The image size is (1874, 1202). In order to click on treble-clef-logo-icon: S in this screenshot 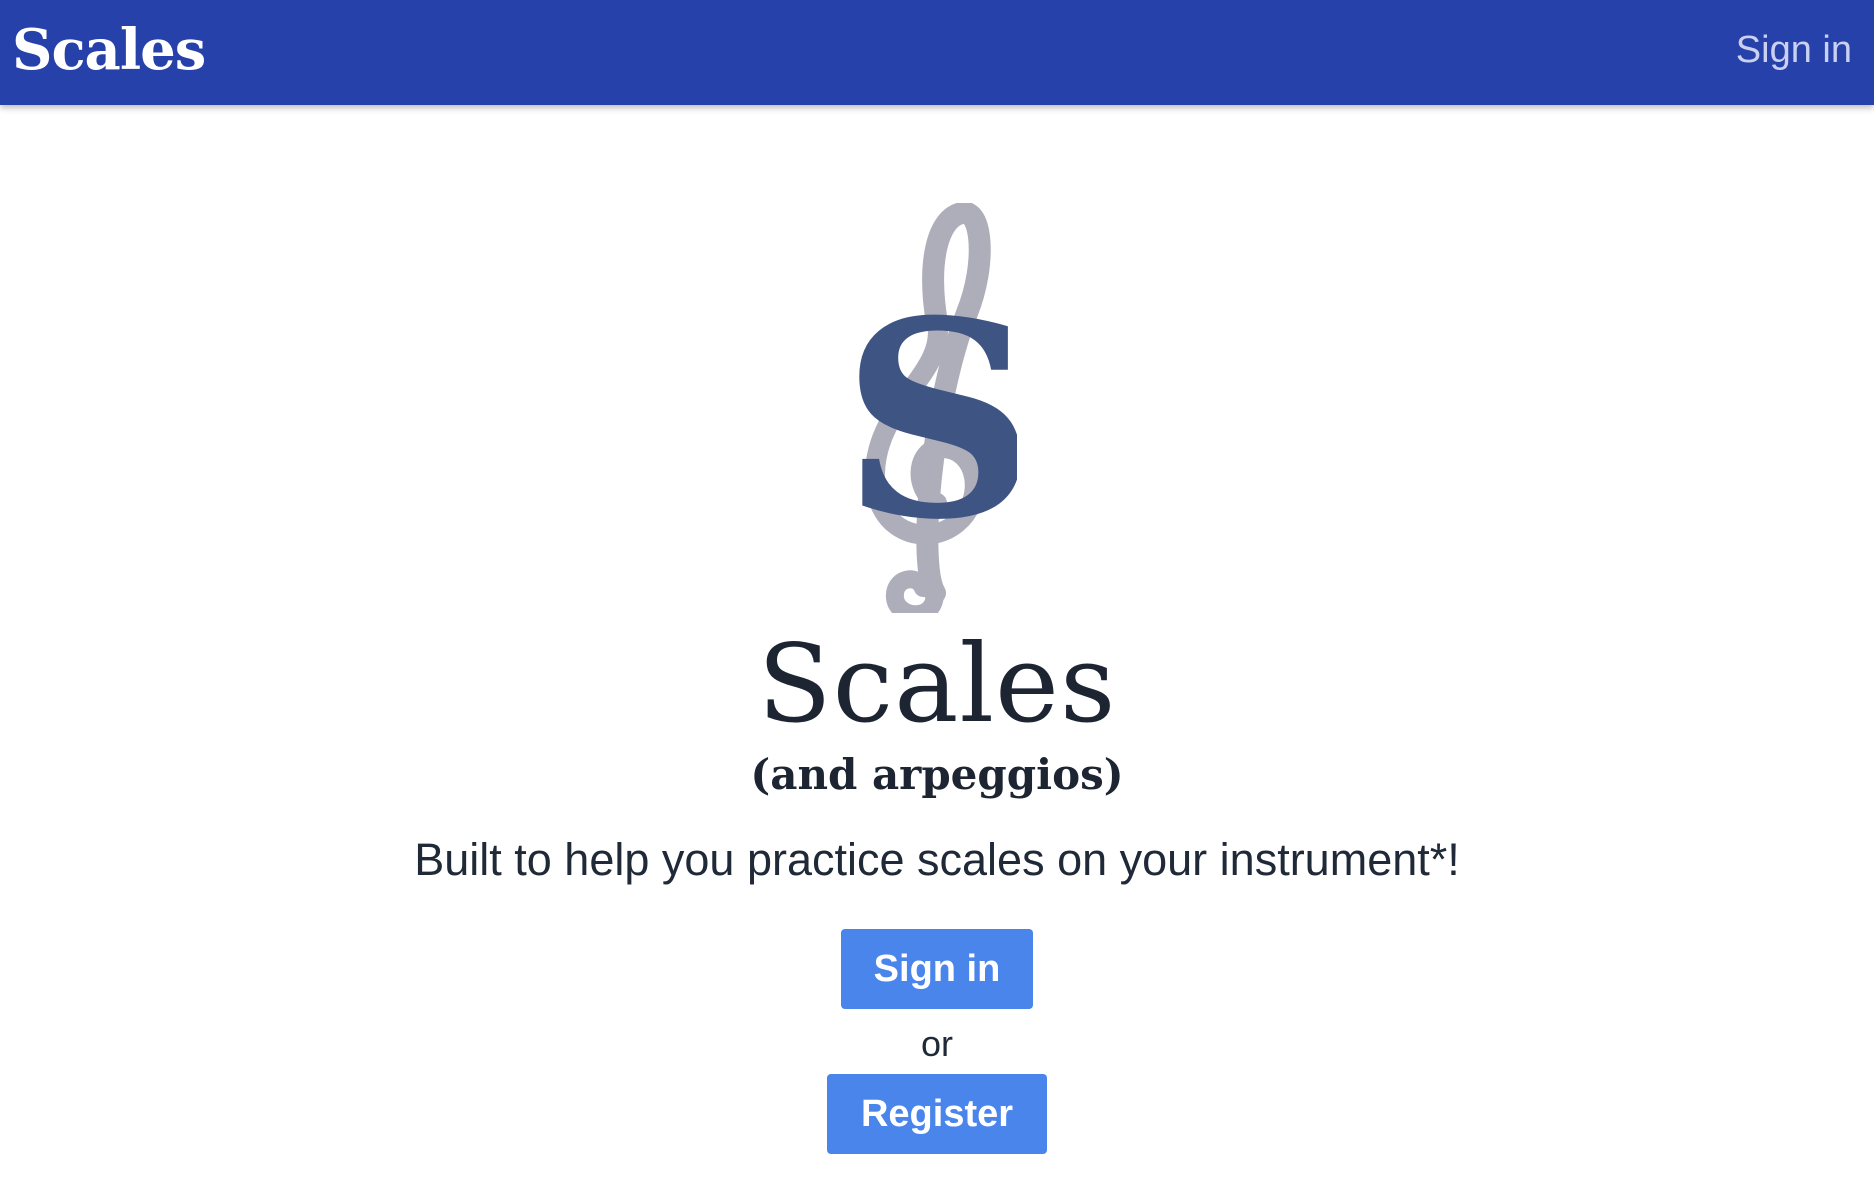, I will do `click(939, 412)`.